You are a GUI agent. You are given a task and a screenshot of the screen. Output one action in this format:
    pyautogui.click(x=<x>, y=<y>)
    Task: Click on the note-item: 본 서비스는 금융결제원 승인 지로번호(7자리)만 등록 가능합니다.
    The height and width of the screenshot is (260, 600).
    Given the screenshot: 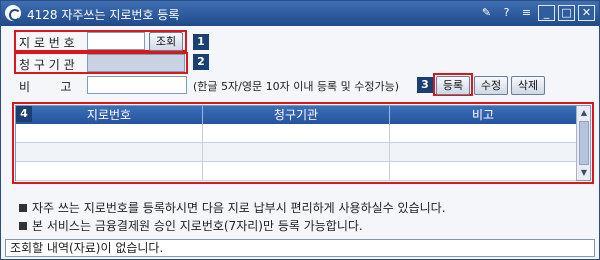 What is the action you would take?
    pyautogui.click(x=232, y=226)
    